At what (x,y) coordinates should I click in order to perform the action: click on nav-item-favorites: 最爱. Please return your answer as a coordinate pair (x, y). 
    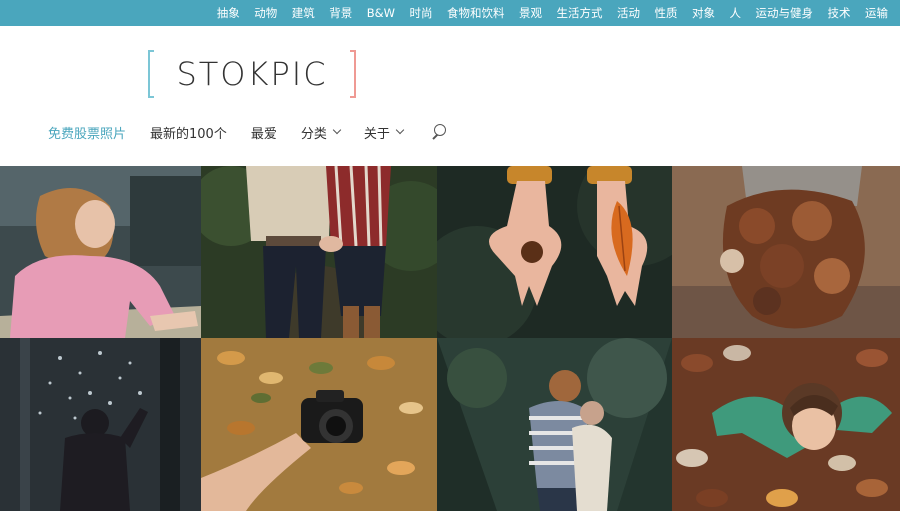
    Looking at the image, I should click on (264, 132).